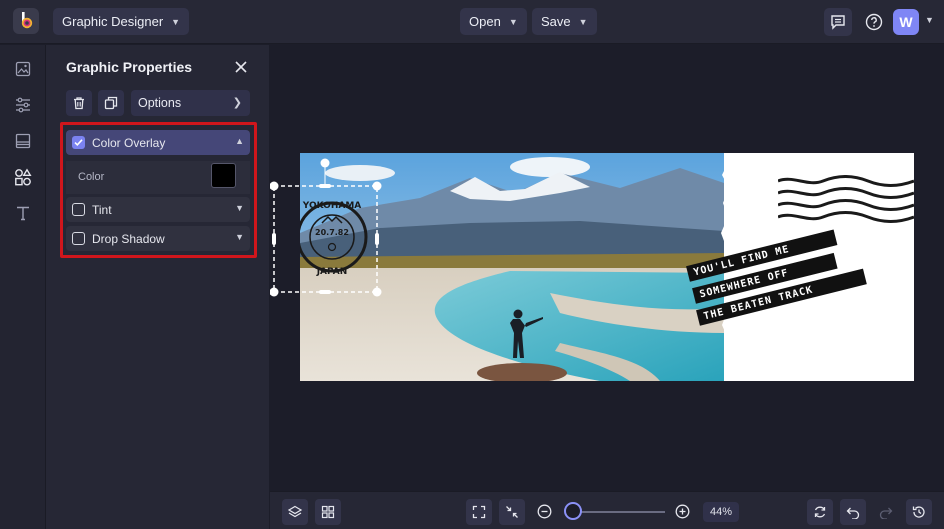 This screenshot has height=529, width=944. I want to click on layout-icon, so click(23, 141).